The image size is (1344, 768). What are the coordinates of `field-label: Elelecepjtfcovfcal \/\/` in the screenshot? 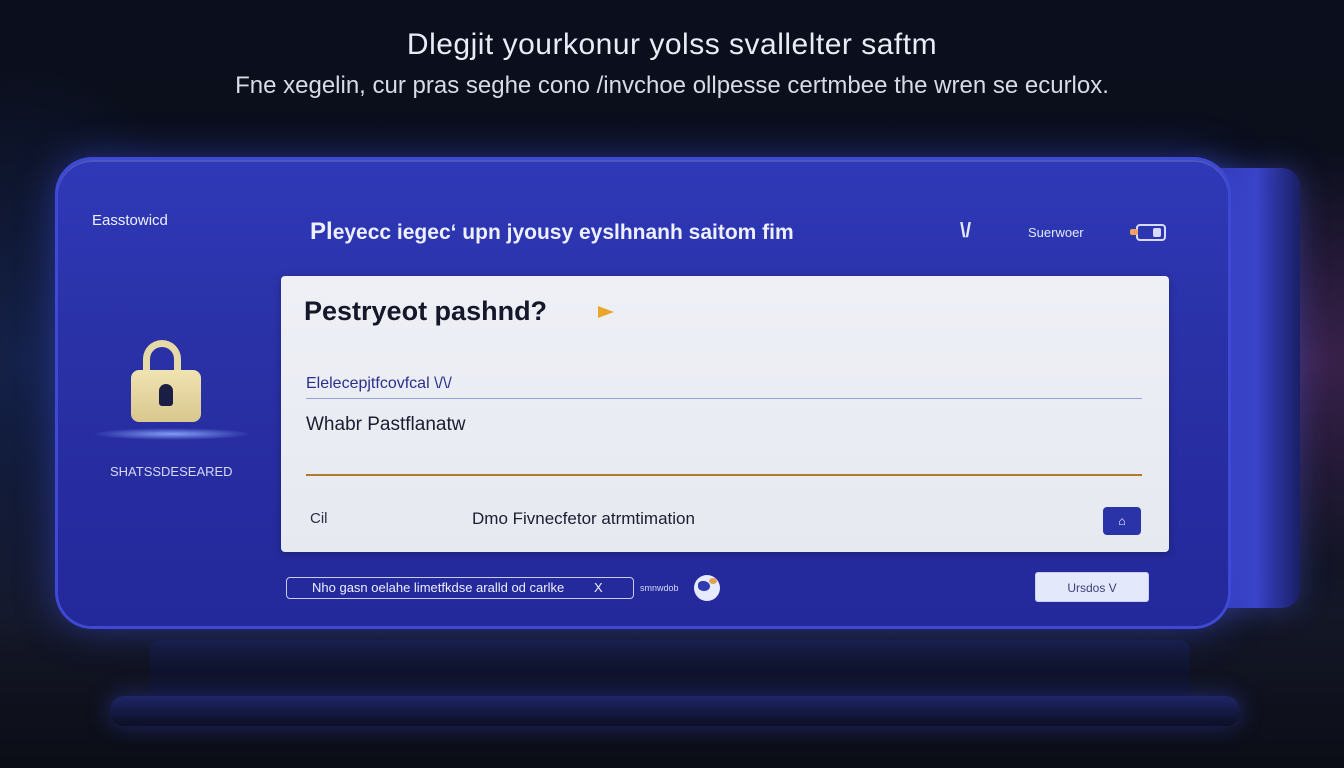 It's located at (379, 383).